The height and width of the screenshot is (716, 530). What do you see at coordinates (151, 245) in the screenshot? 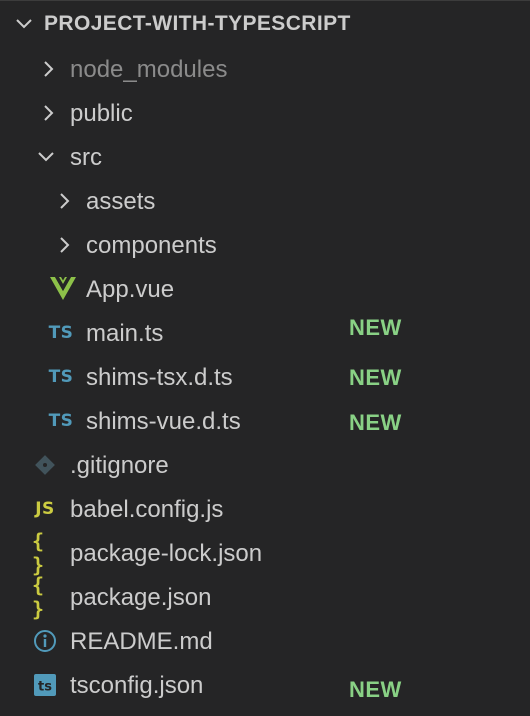
I see `tree-item-label: components` at bounding box center [151, 245].